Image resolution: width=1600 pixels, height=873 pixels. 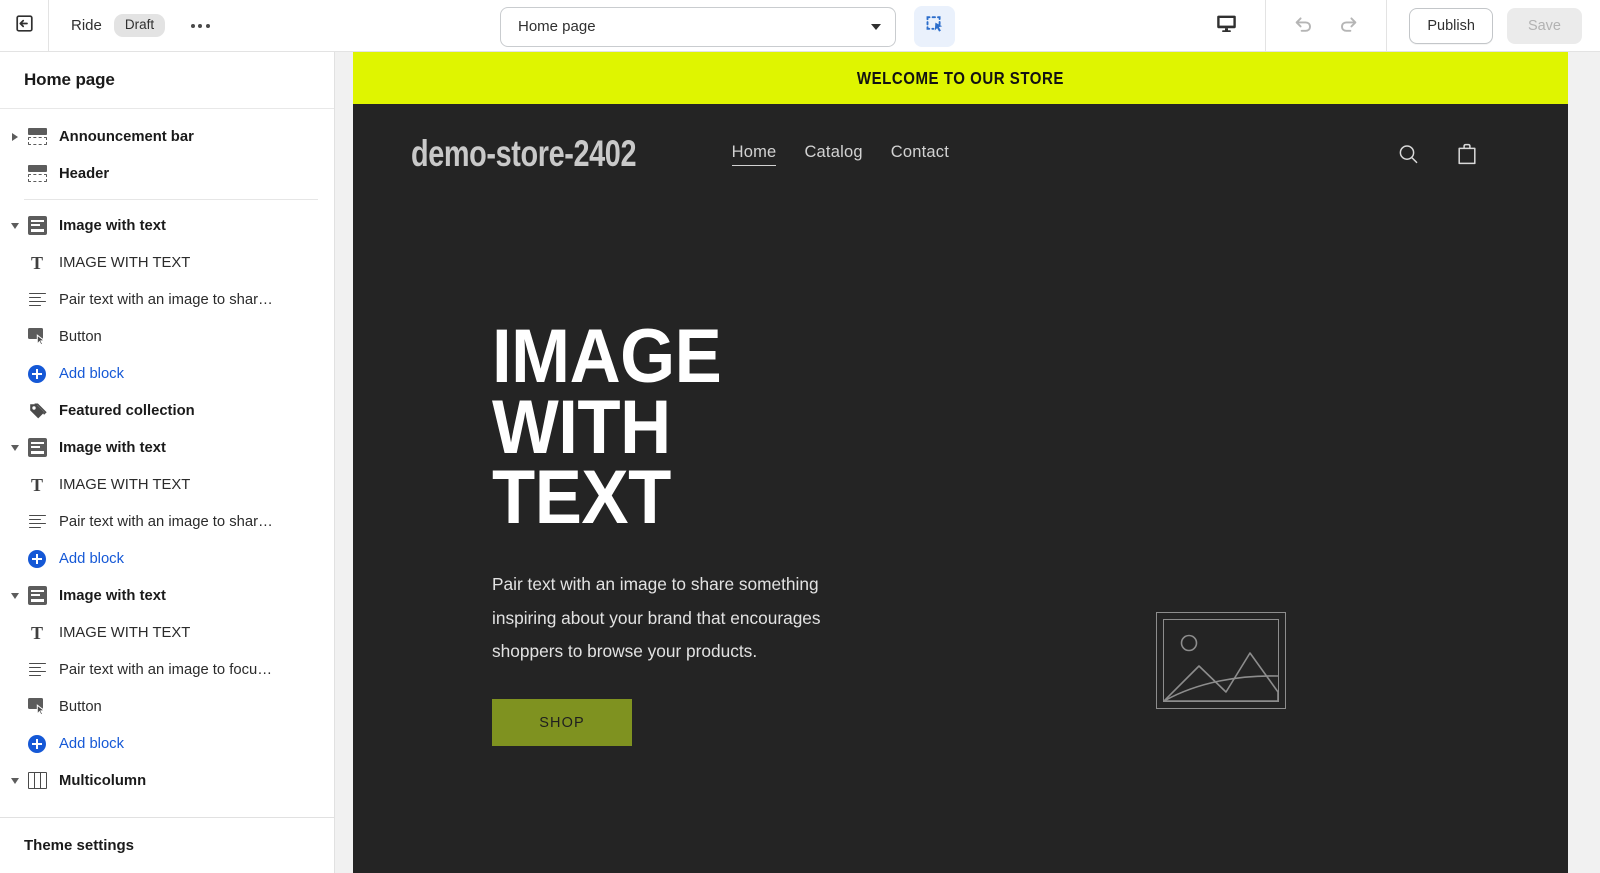 What do you see at coordinates (37, 707) in the screenshot?
I see `button-icon` at bounding box center [37, 707].